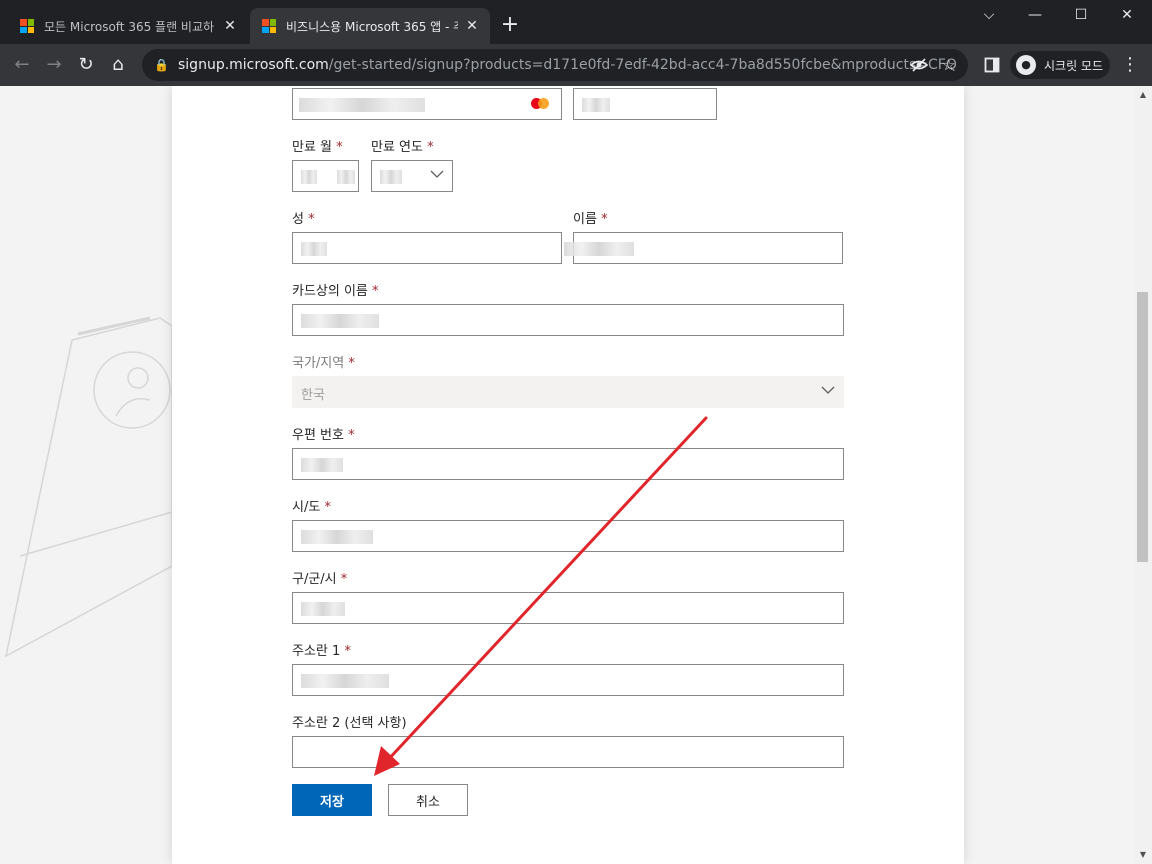 The height and width of the screenshot is (864, 1152). What do you see at coordinates (992, 65) in the screenshot?
I see `side-panel-icon` at bounding box center [992, 65].